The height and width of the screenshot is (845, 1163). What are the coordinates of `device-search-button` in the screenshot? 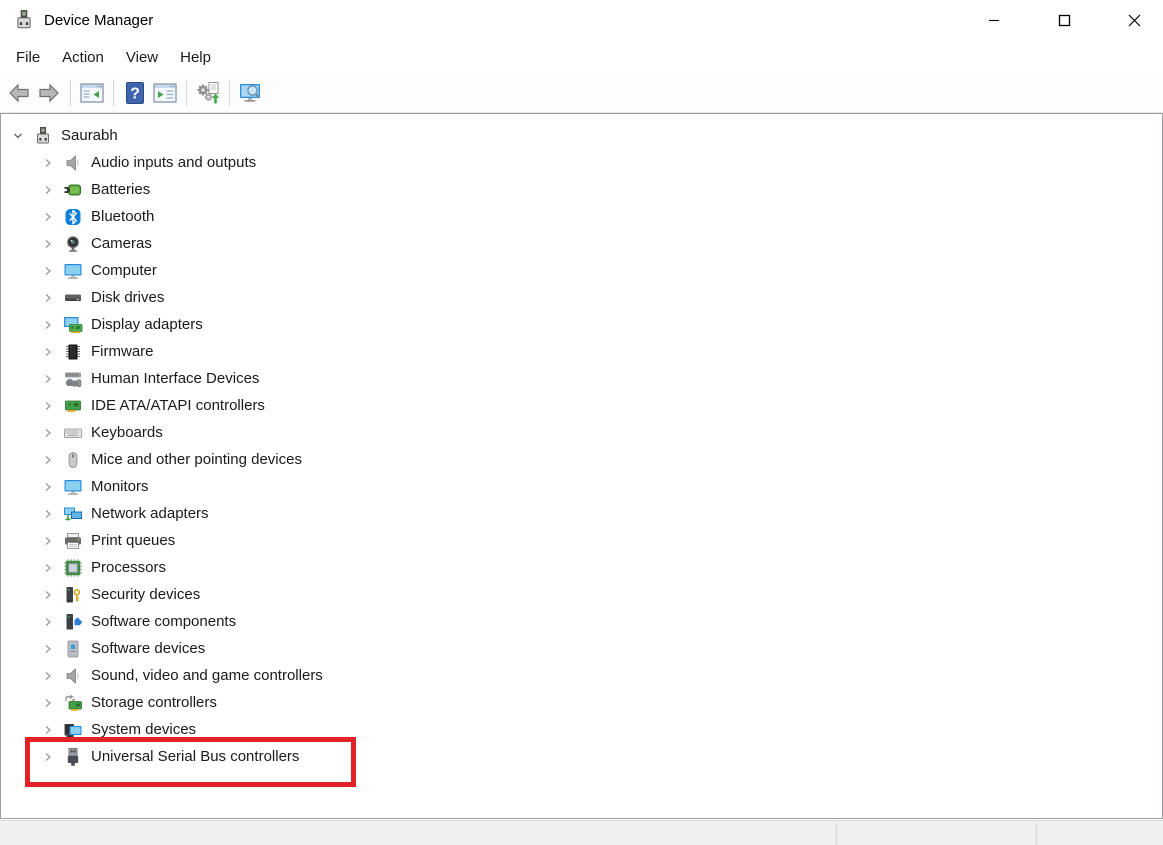 It's located at (251, 93).